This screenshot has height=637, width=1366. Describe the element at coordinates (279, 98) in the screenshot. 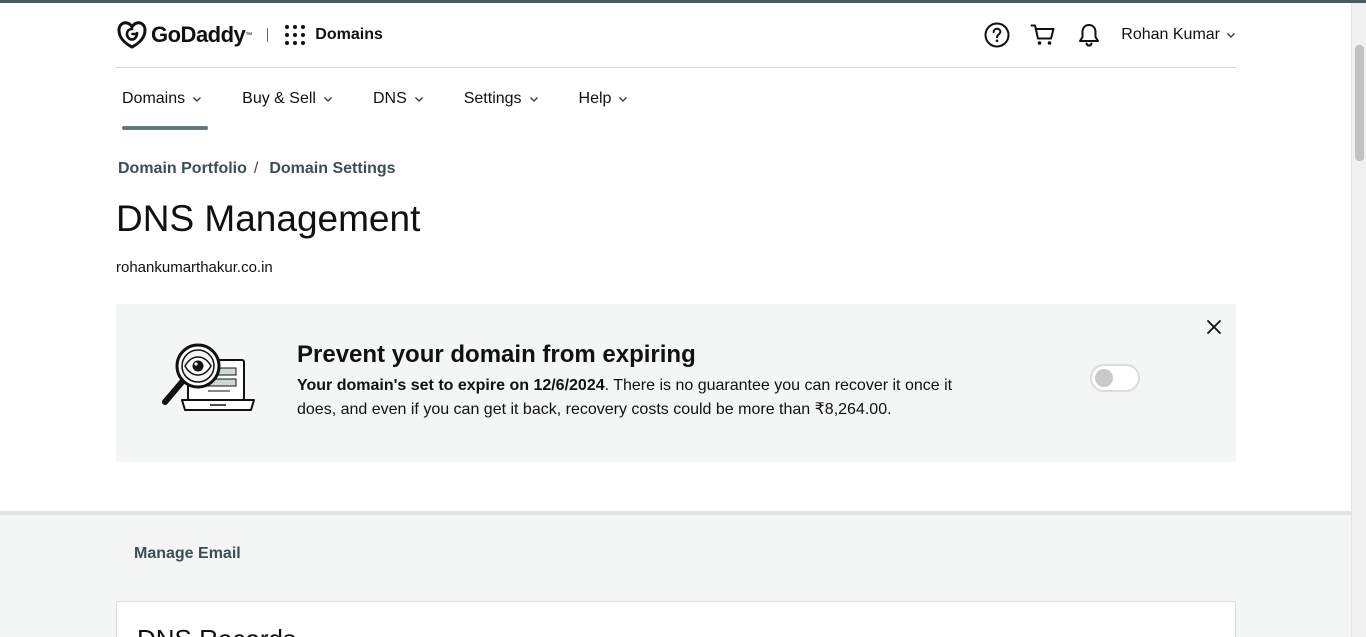

I see `nav-label: Buy & Sell` at that location.